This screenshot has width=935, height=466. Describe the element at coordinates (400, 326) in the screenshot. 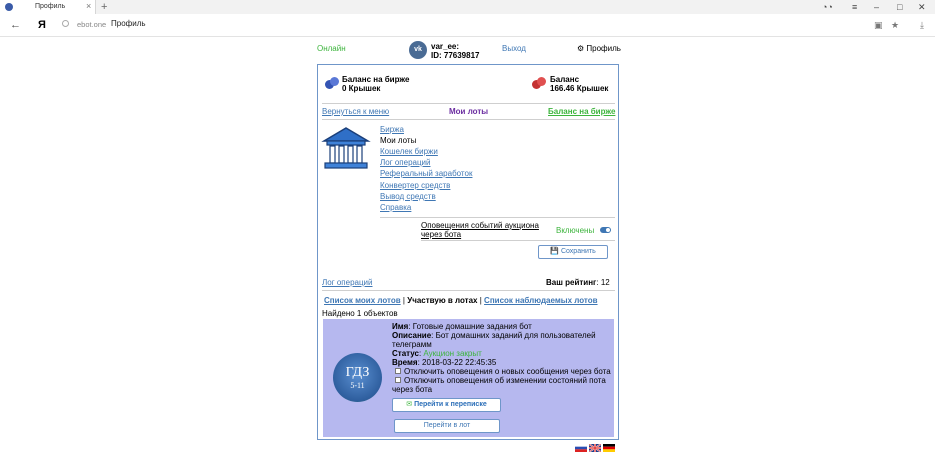

I see `lot-name-label: Имя` at that location.